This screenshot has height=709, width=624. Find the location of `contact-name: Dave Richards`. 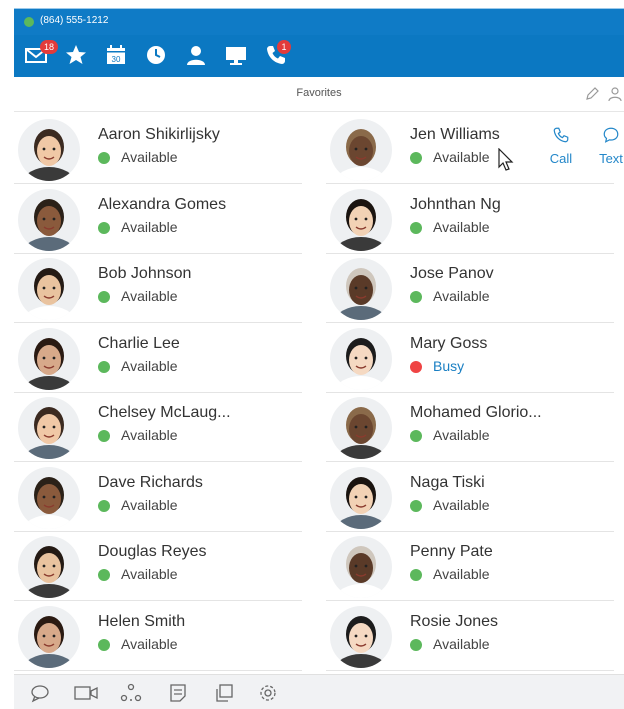

contact-name: Dave Richards is located at coordinates (150, 482).